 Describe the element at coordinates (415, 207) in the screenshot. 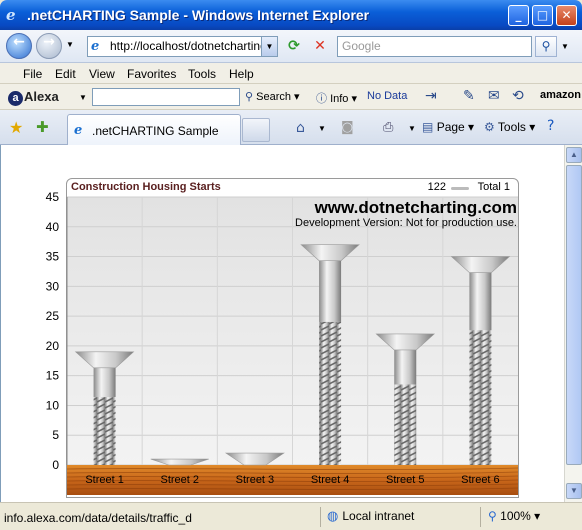

I see `chart-watermark: www.dotnetcharting.com` at that location.